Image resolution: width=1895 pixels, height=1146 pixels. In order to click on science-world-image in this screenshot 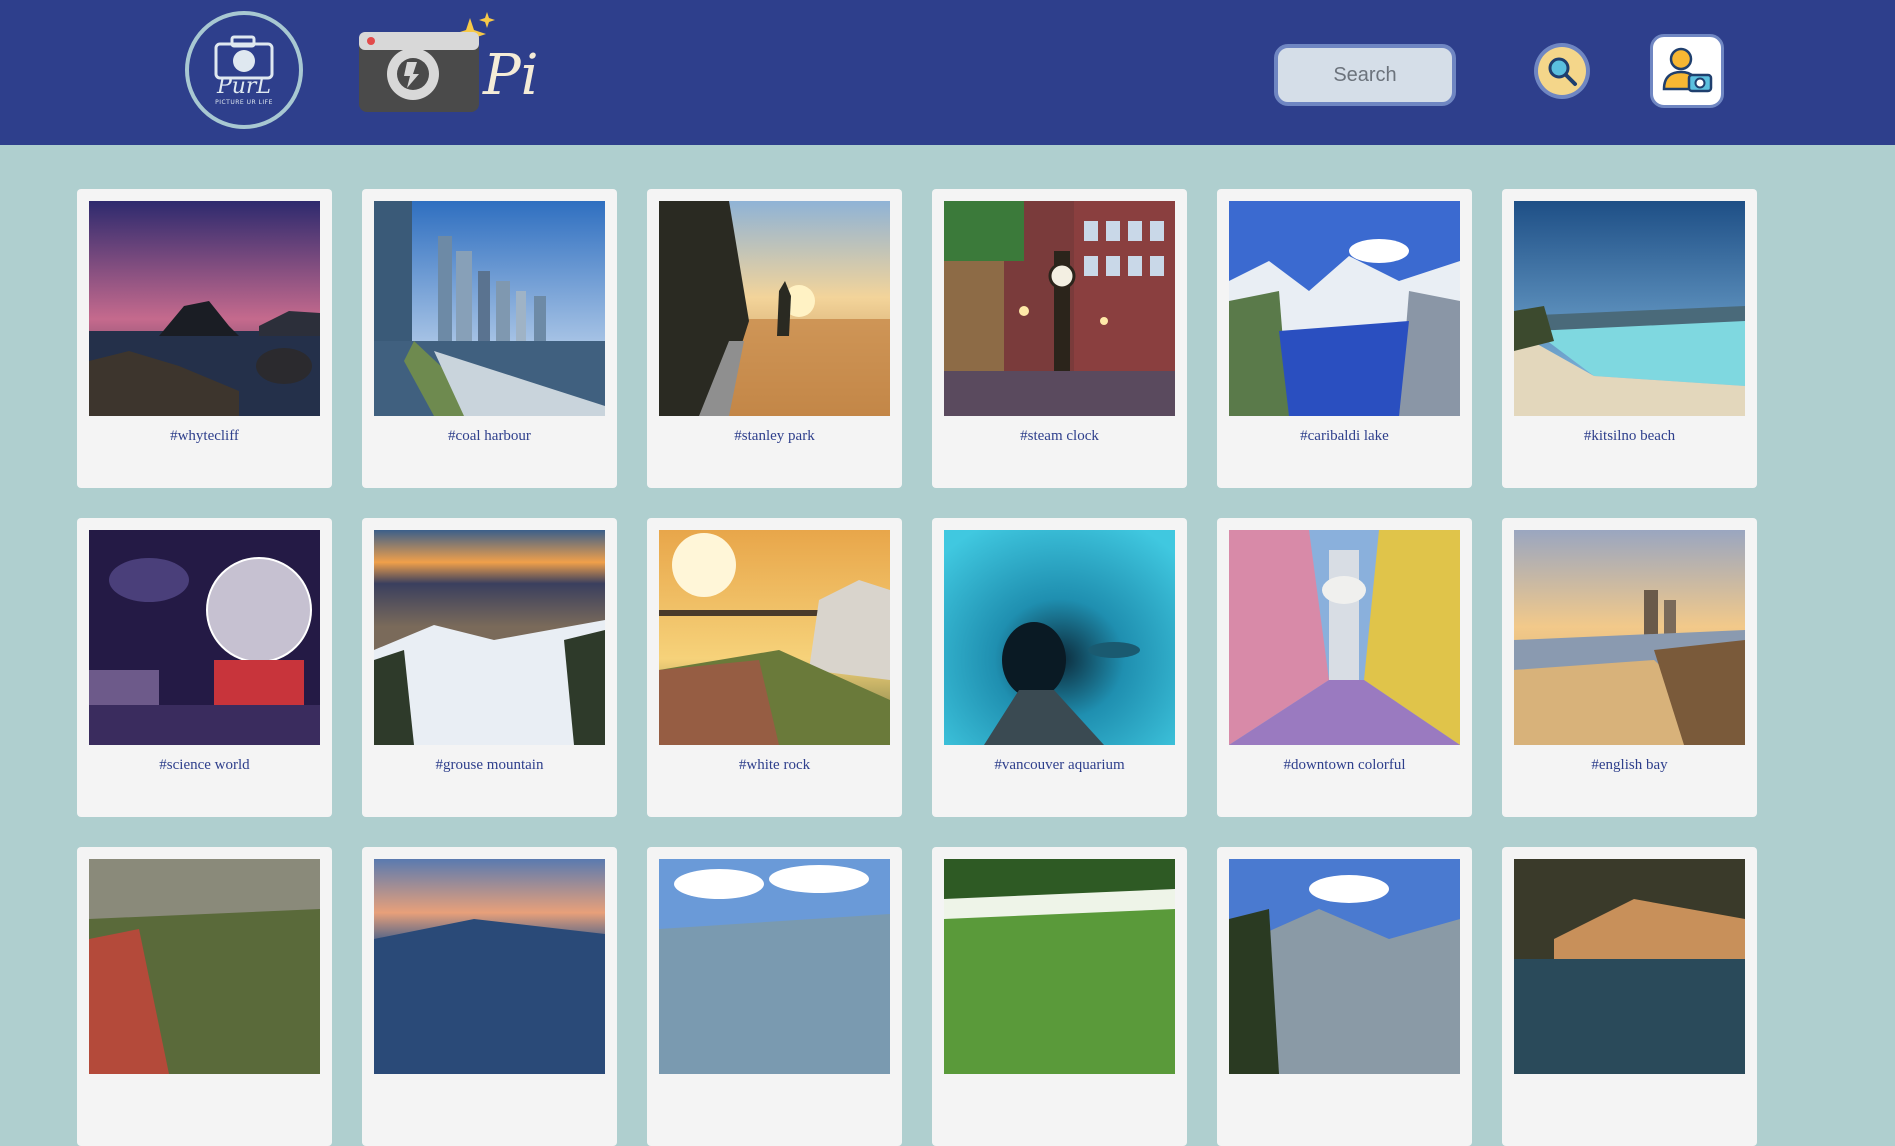, I will do `click(204, 637)`.